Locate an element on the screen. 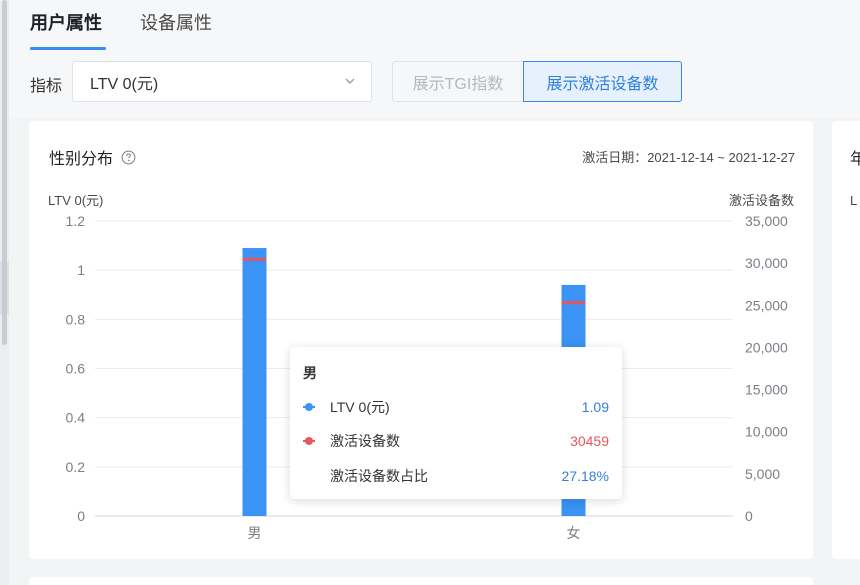 The image size is (860, 585). age-card-title: 年 is located at coordinates (855, 159).